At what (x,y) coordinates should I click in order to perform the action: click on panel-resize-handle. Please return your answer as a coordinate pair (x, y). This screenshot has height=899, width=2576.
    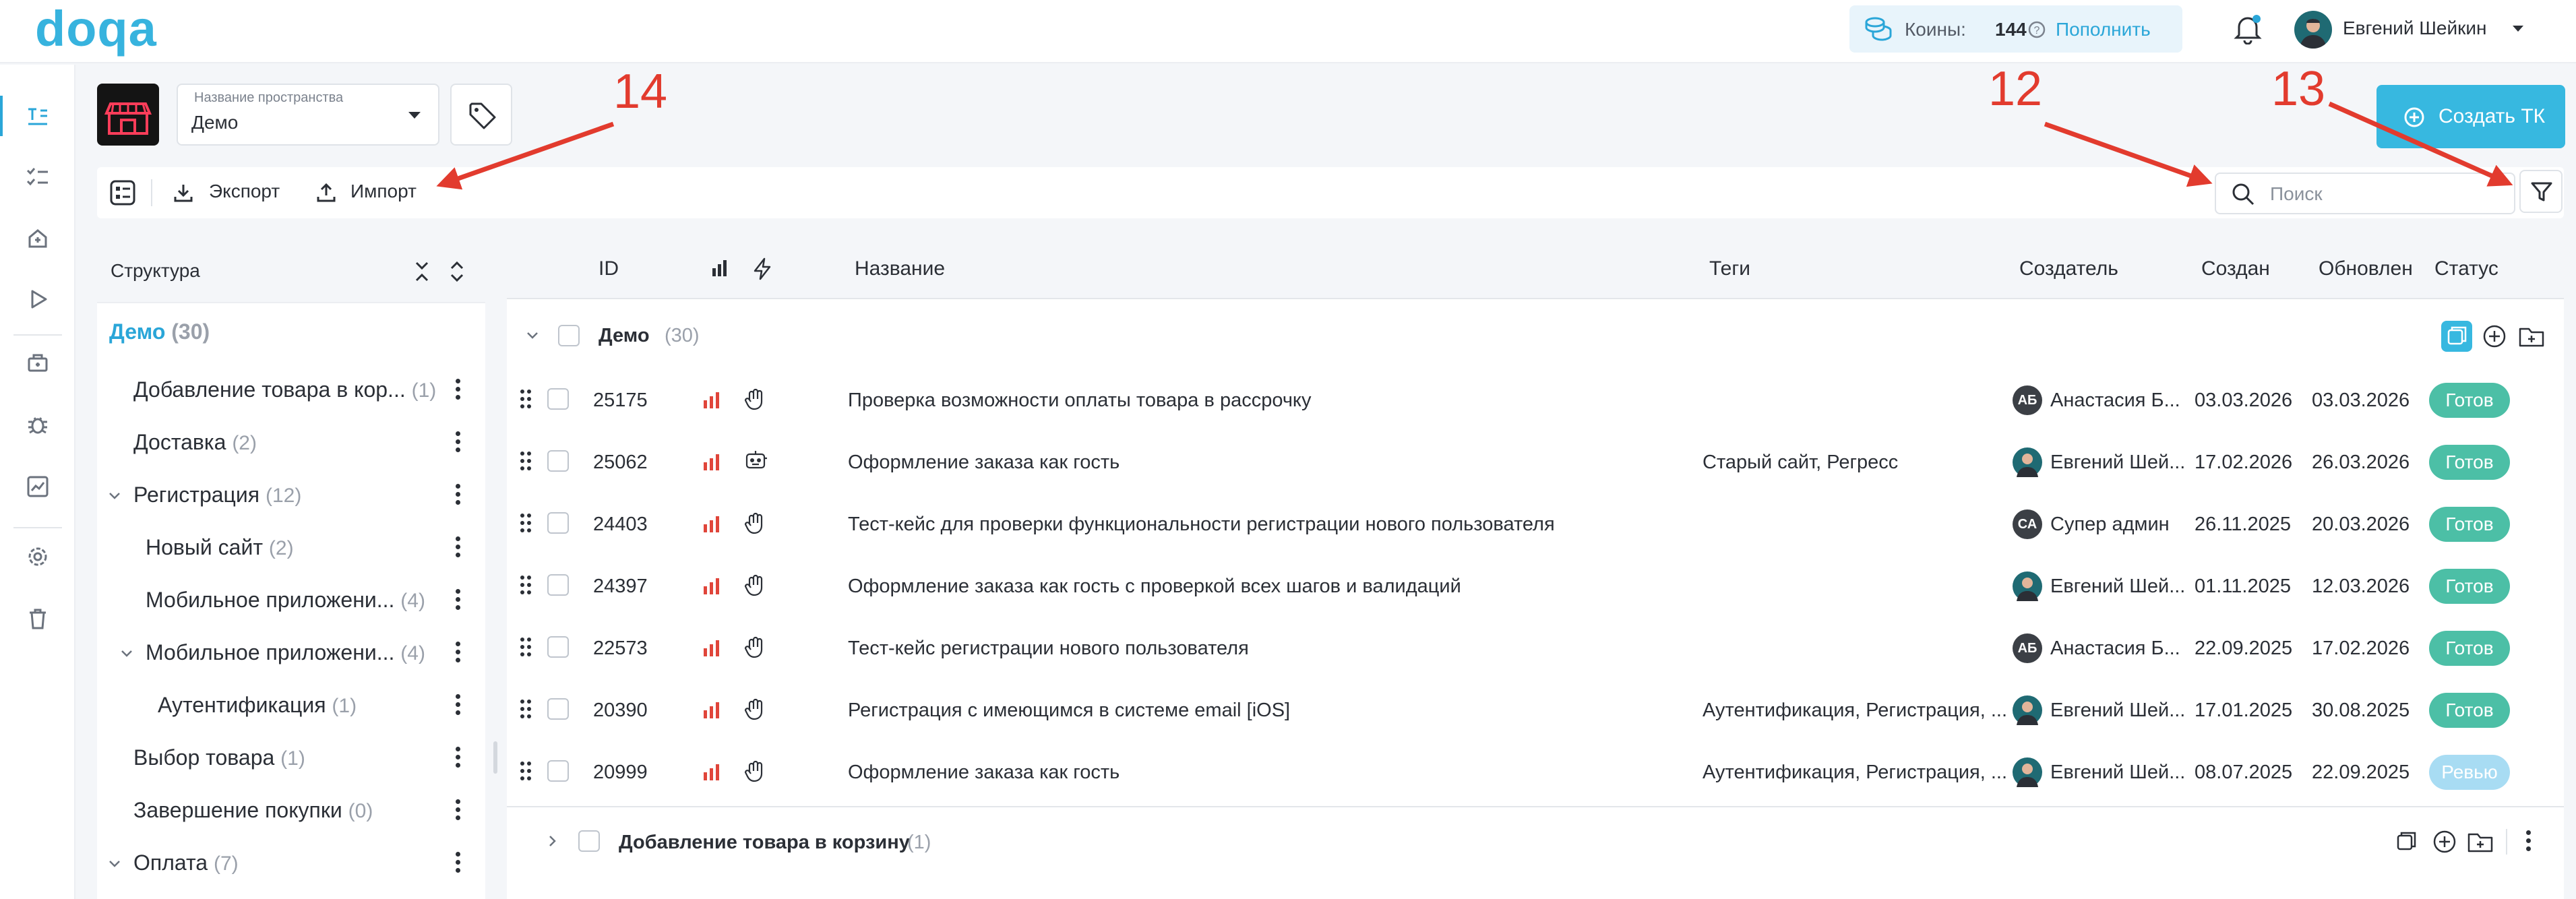
    Looking at the image, I should click on (495, 757).